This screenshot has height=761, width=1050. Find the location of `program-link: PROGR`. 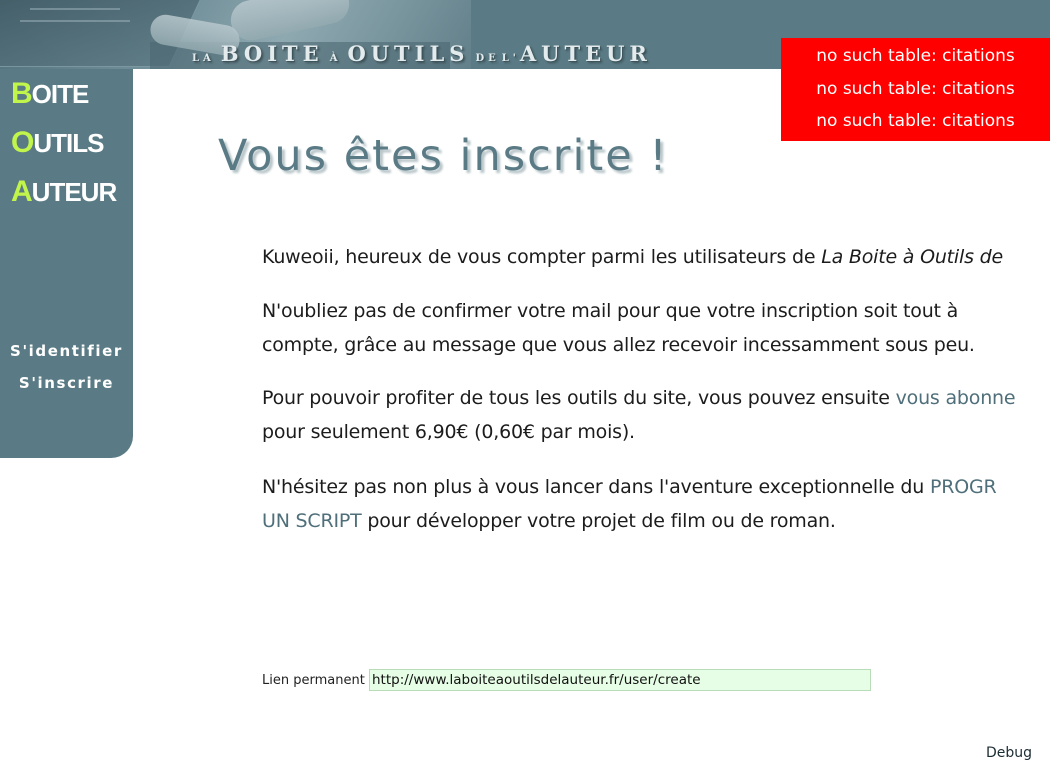

program-link: PROGR is located at coordinates (963, 487).